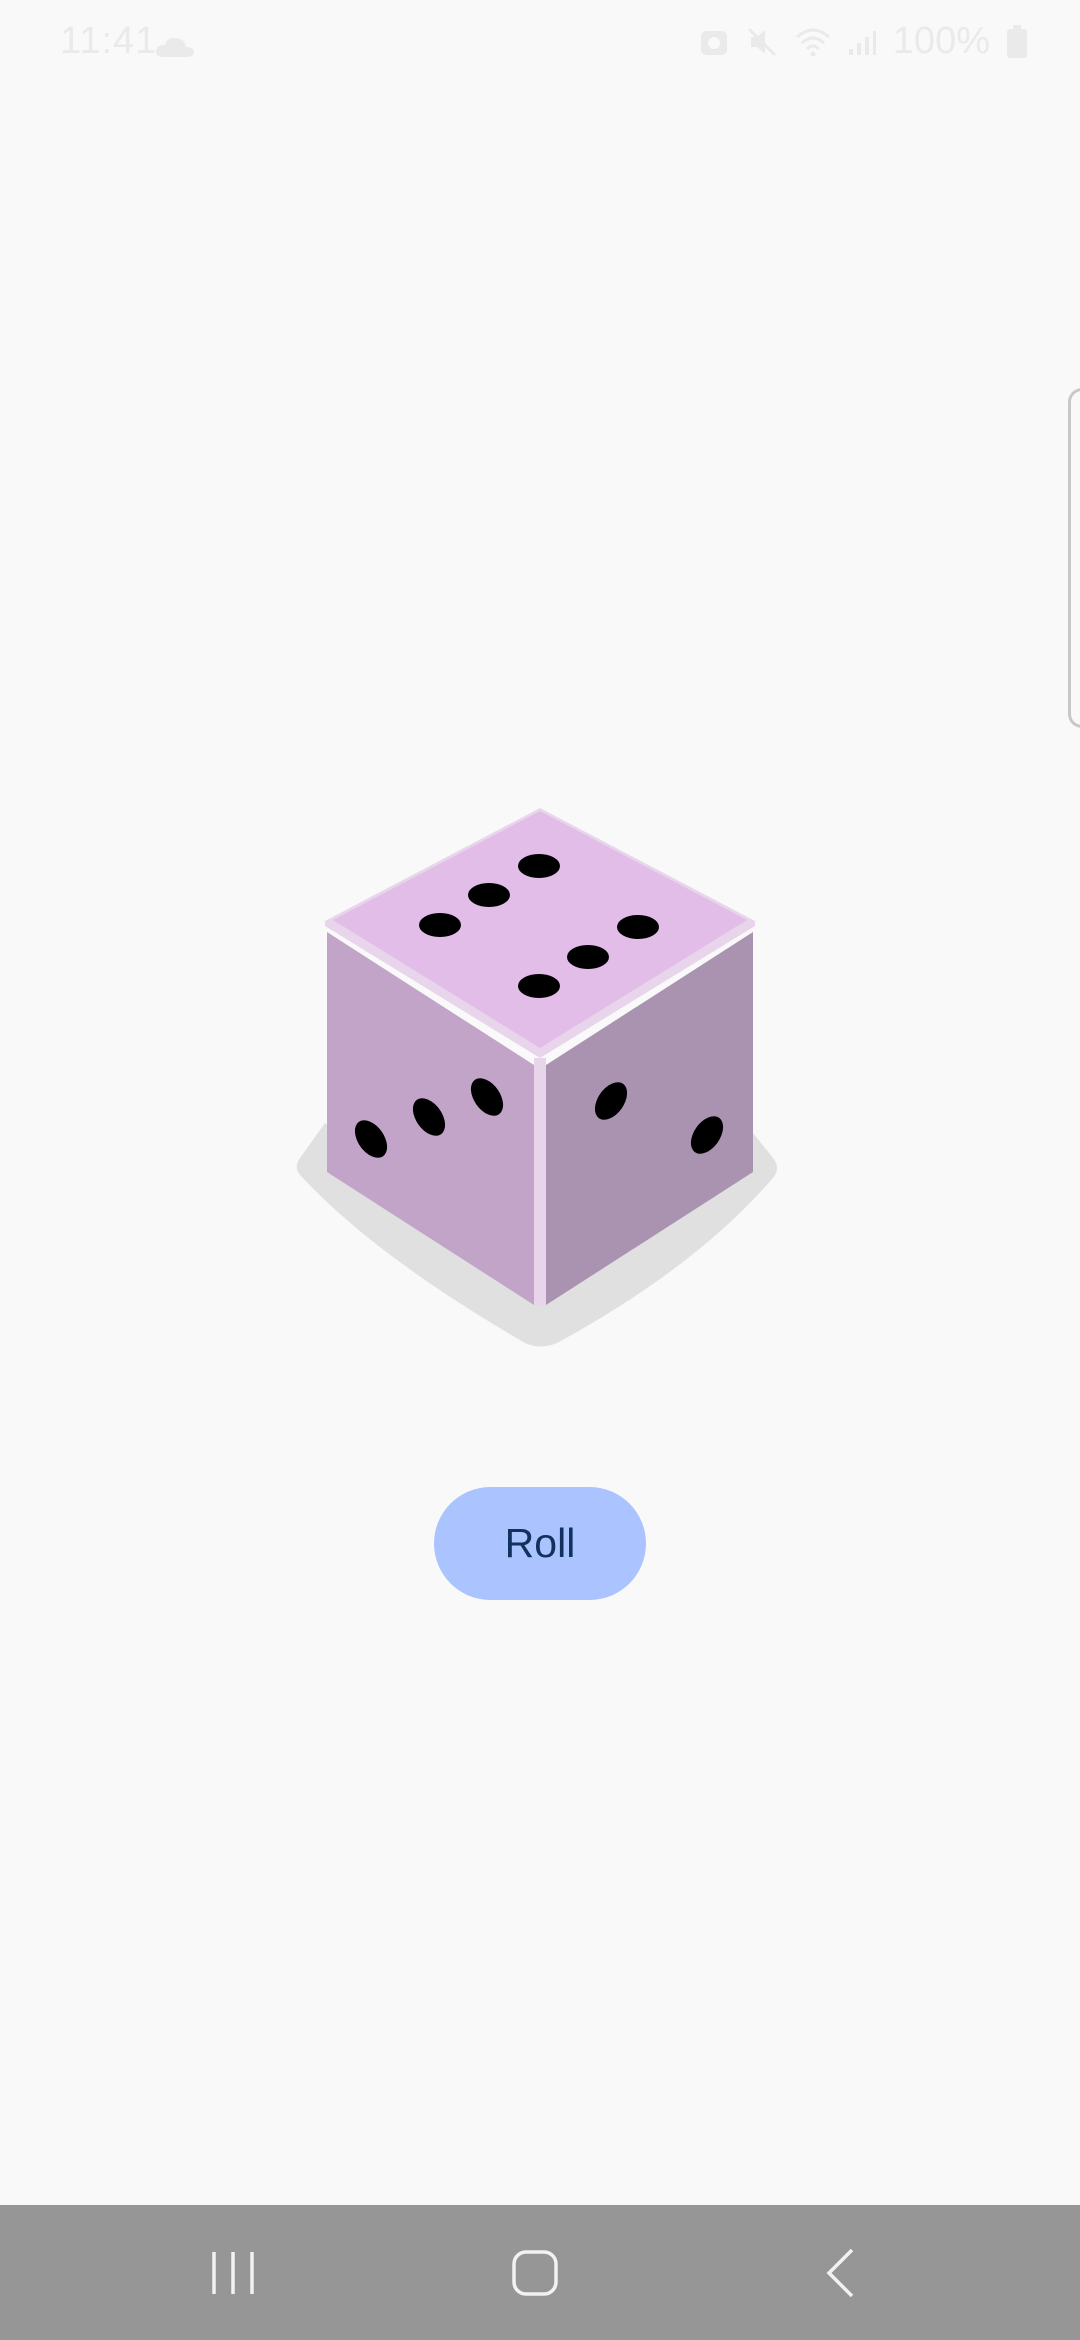 Image resolution: width=1080 pixels, height=2340 pixels. I want to click on wifi-icon, so click(813, 42).